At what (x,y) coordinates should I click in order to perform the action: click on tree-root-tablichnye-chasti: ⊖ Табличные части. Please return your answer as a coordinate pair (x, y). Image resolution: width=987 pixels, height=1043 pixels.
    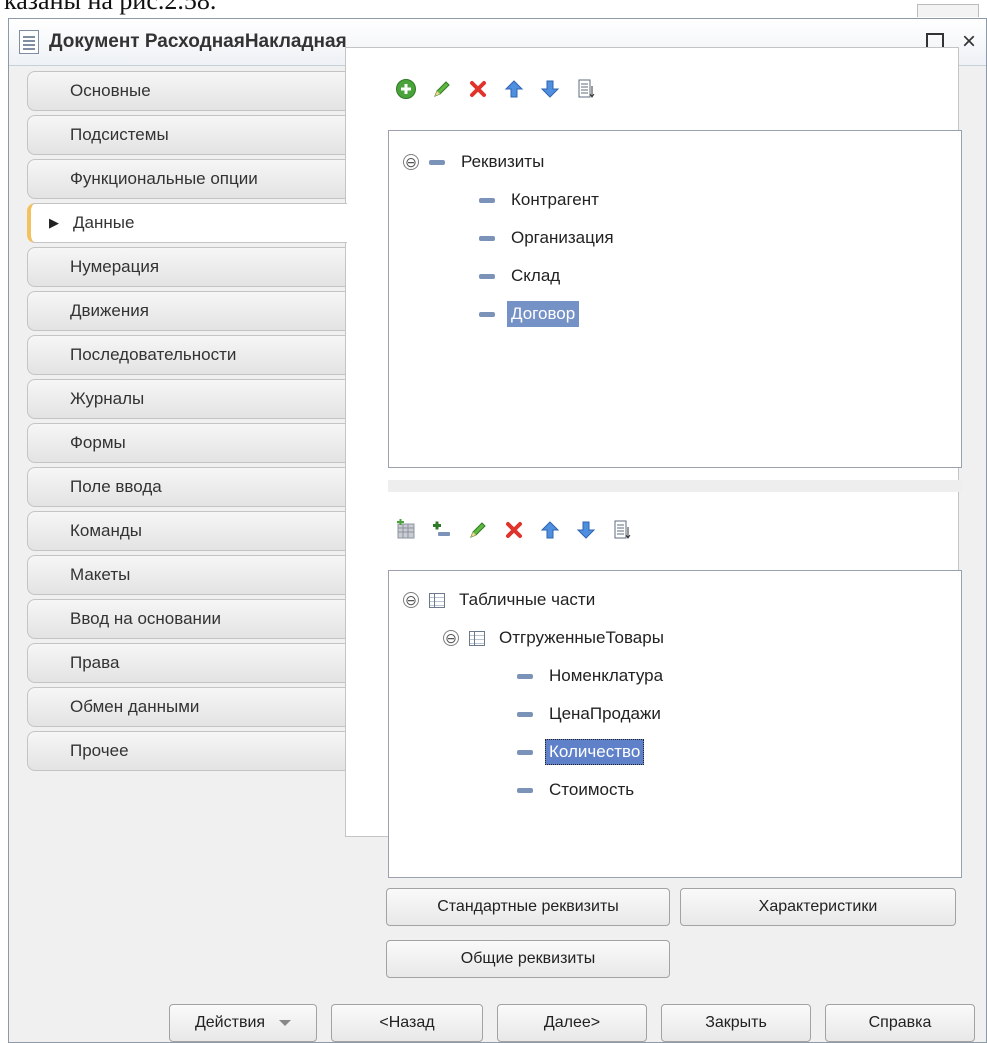
    Looking at the image, I should click on (501, 600).